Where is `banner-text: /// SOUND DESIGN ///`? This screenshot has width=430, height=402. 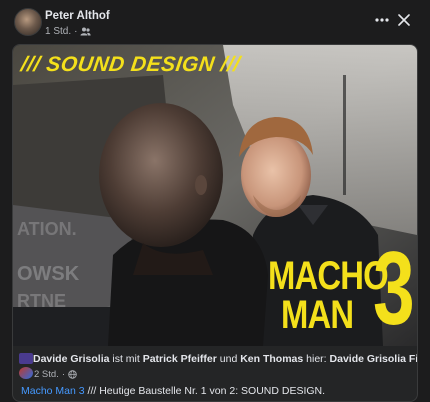 banner-text: /// SOUND DESIGN /// is located at coordinates (130, 64).